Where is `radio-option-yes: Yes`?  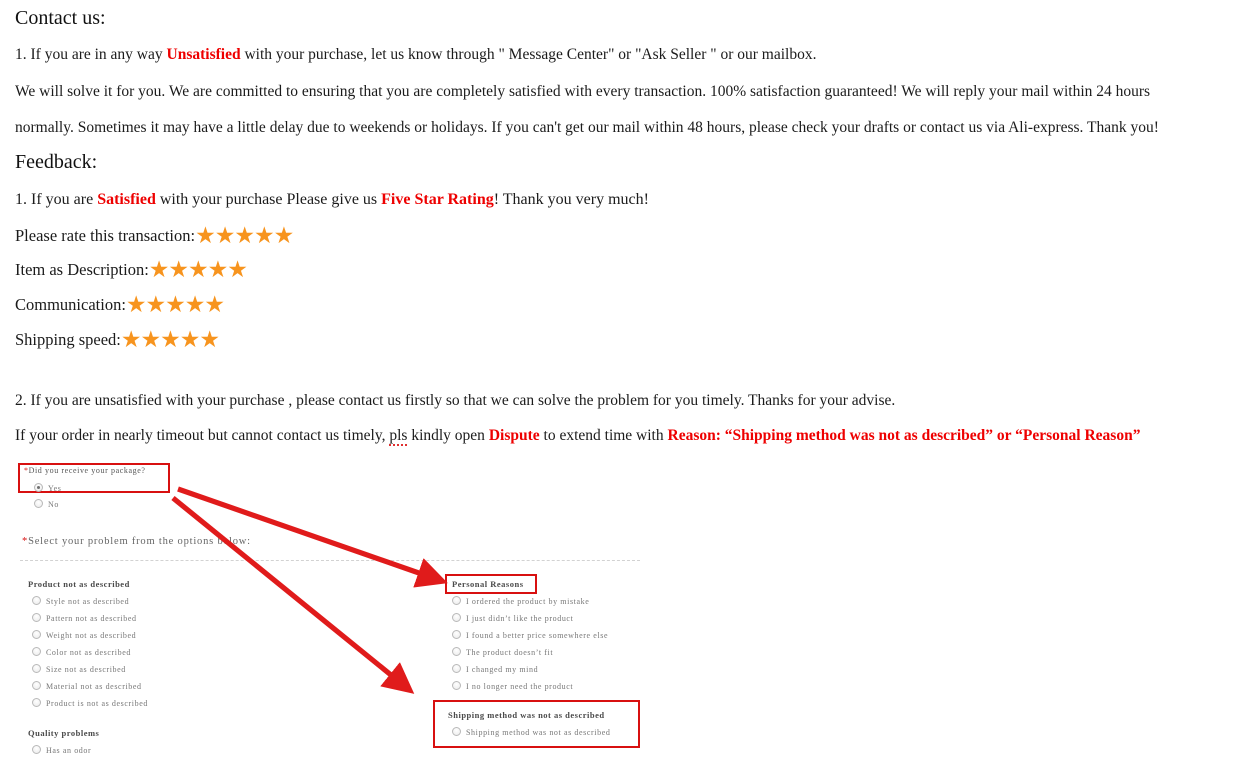
radio-option-yes: Yes is located at coordinates (47, 488).